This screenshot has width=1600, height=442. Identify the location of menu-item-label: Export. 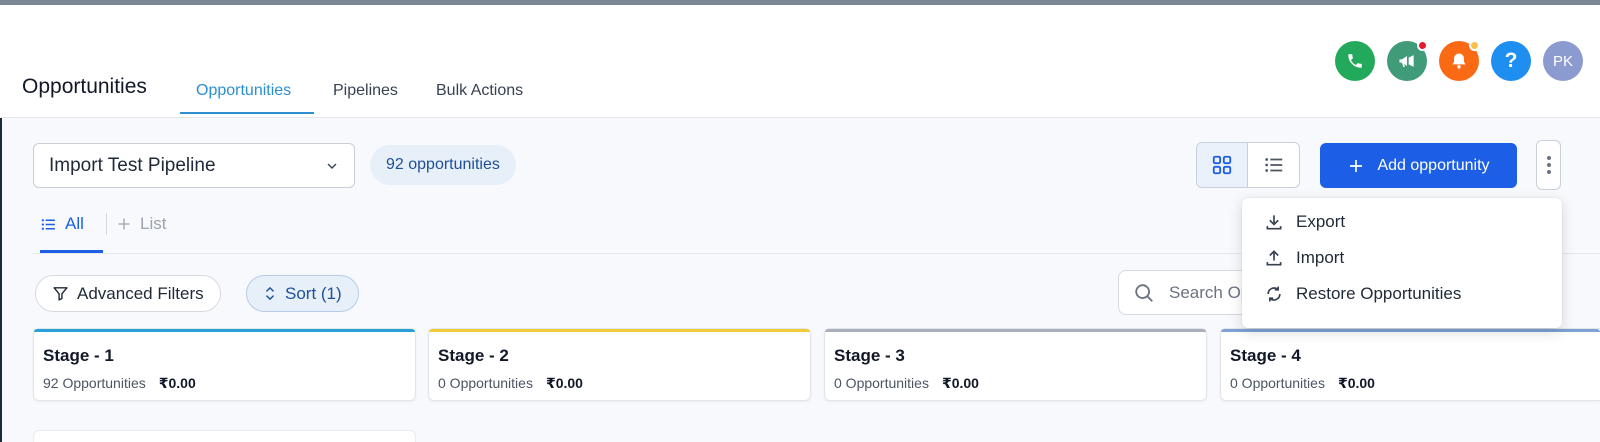
(1321, 221).